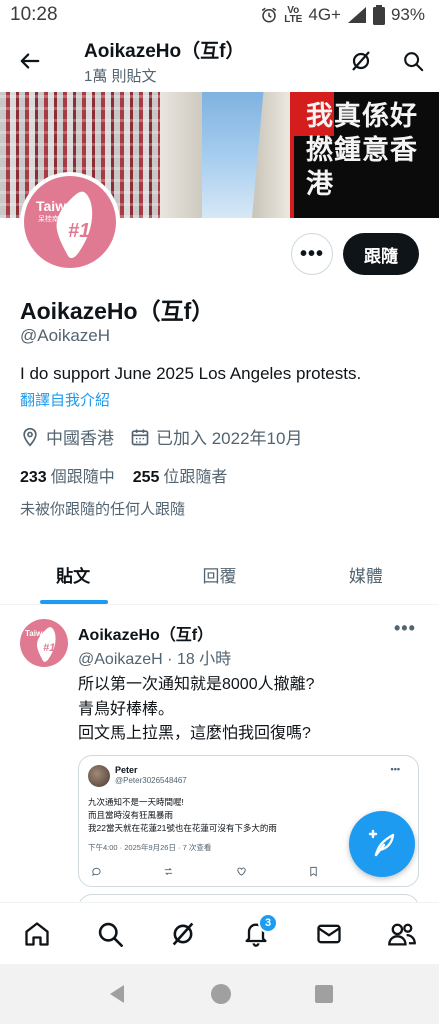 The image size is (439, 1024). I want to click on quote-text-line: 而且當時沒有狂風暴雨, so click(131, 815).